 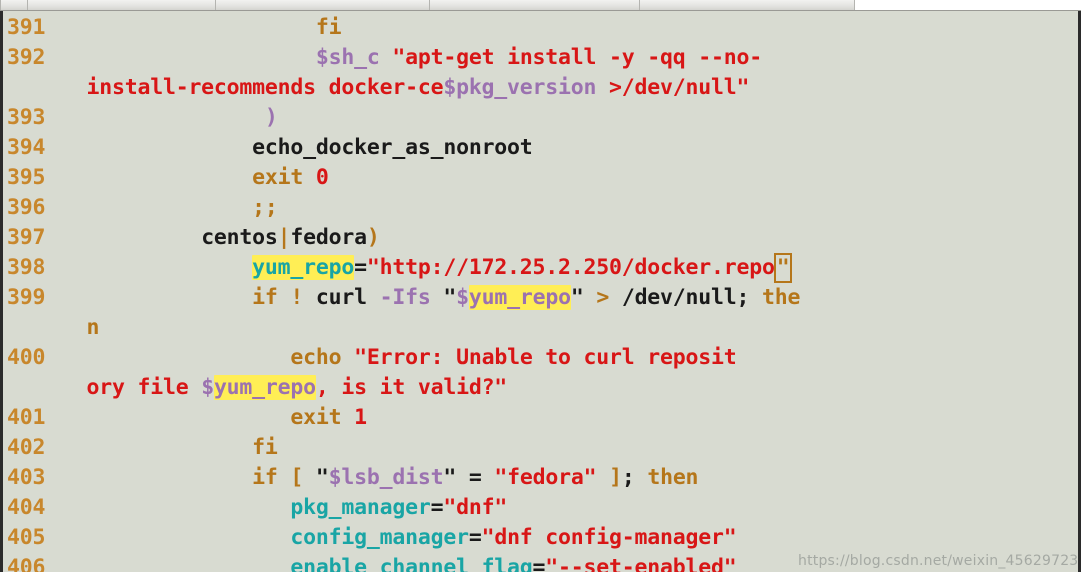 What do you see at coordinates (26, 537) in the screenshot?
I see `line-number: 405` at bounding box center [26, 537].